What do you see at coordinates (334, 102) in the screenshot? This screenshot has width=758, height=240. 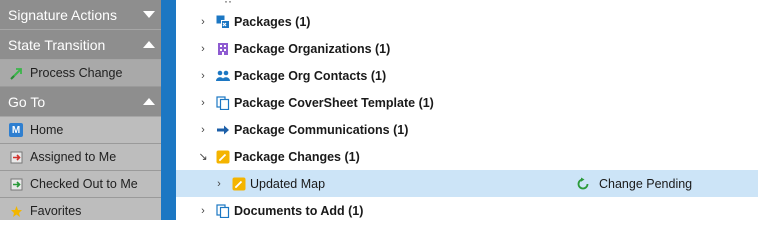 I see `tree-row-label: Package CoverSheet Template (1)` at bounding box center [334, 102].